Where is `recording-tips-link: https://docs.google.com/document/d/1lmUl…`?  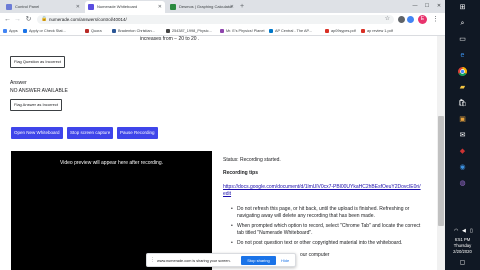
recording-tips-link: https://docs.google.com/document/d/1lmUl… is located at coordinates (323, 191).